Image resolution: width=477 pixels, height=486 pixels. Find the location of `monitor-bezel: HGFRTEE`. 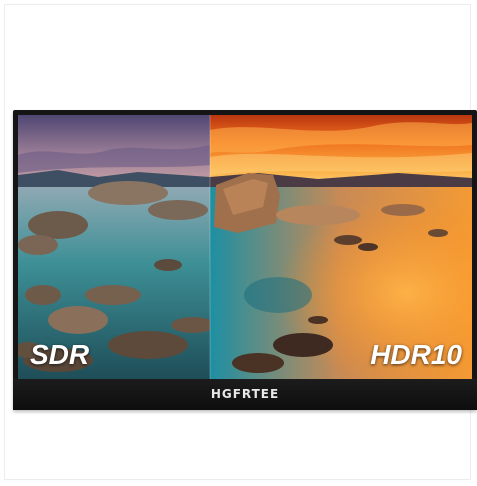

monitor-bezel: HGFRTEE is located at coordinates (245, 394).